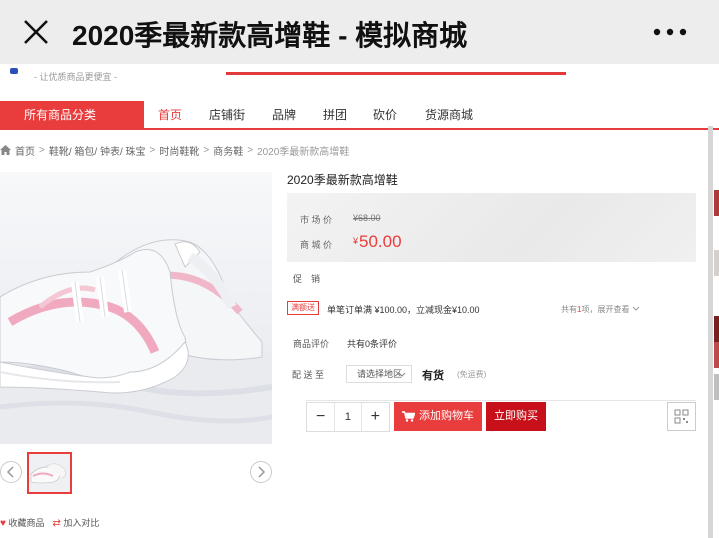  I want to click on breadcrumb-category: 鞋靴/ 箱包/ 钟表/ 珠宝, so click(97, 150).